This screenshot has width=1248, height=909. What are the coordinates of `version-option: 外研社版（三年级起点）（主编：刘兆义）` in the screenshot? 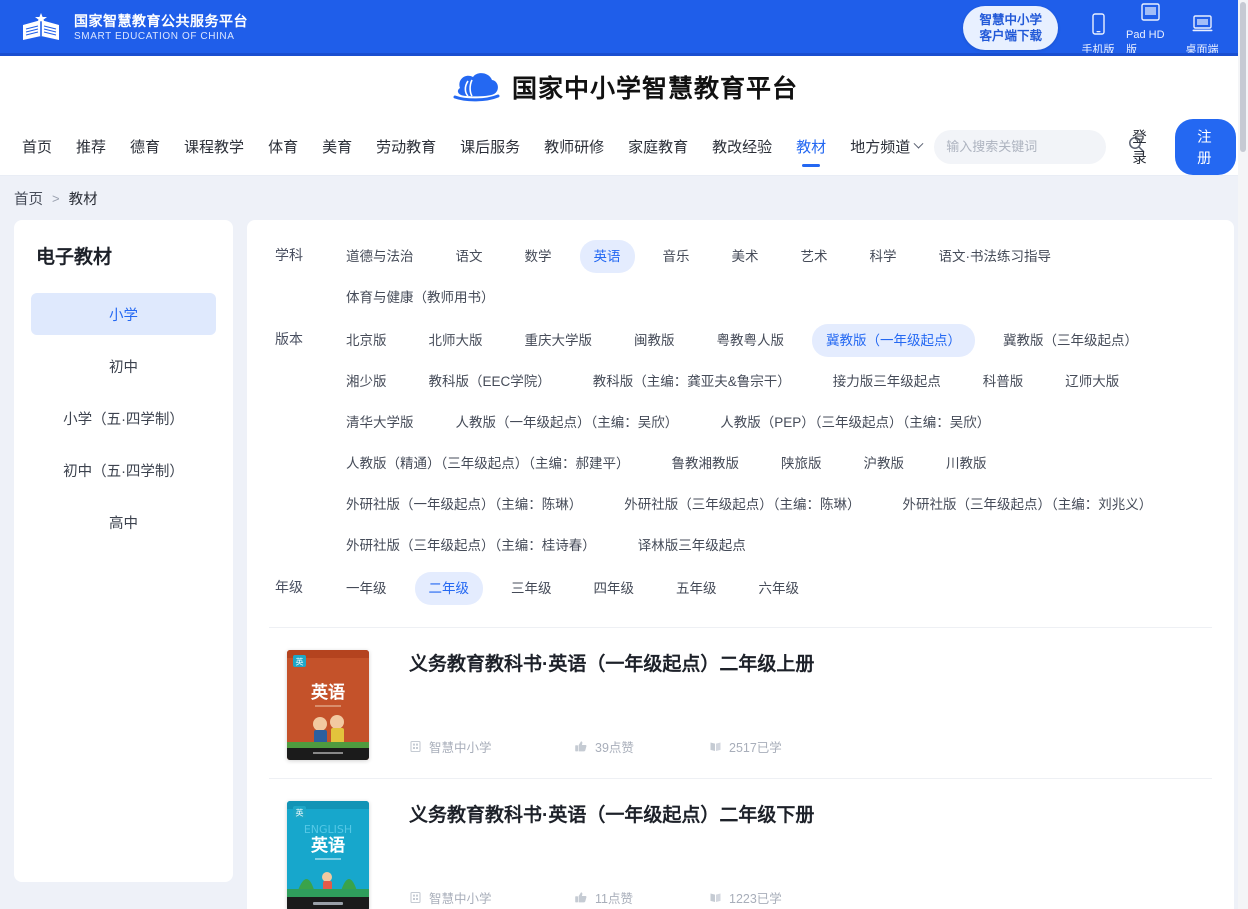 It's located at (1028, 504).